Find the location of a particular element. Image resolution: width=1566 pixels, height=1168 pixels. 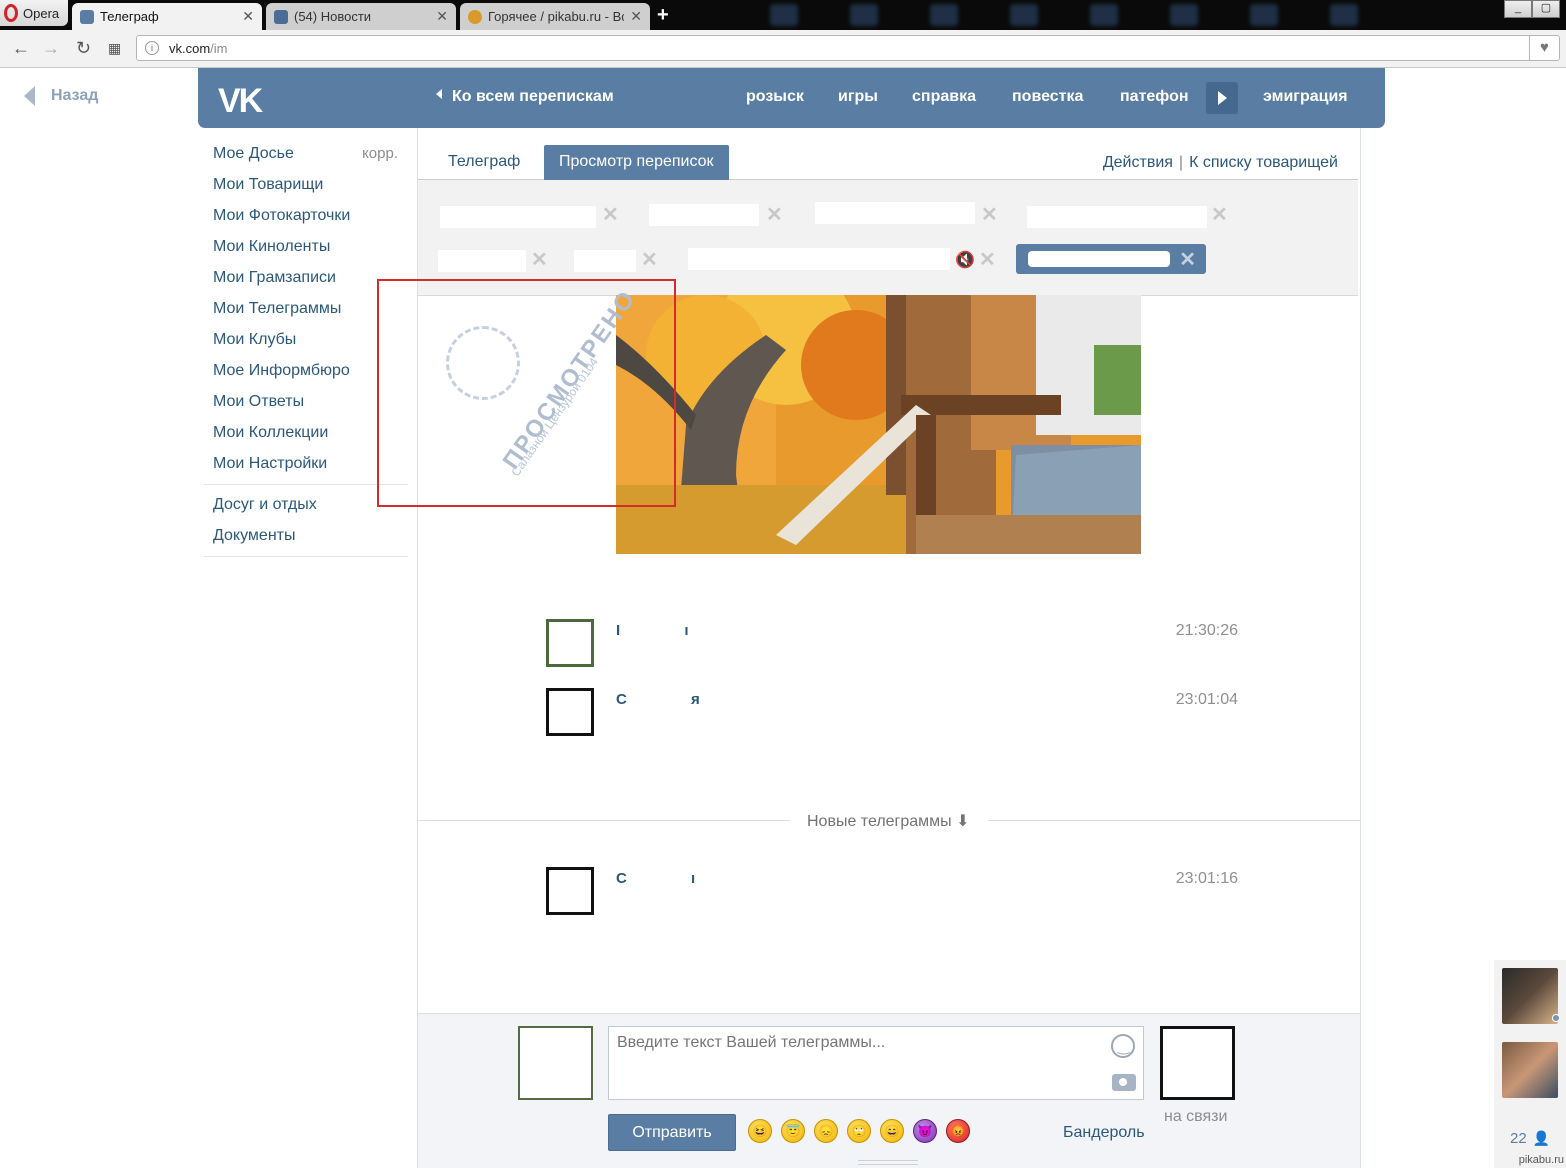

minimize-icon: _ is located at coordinates (1518, 9).